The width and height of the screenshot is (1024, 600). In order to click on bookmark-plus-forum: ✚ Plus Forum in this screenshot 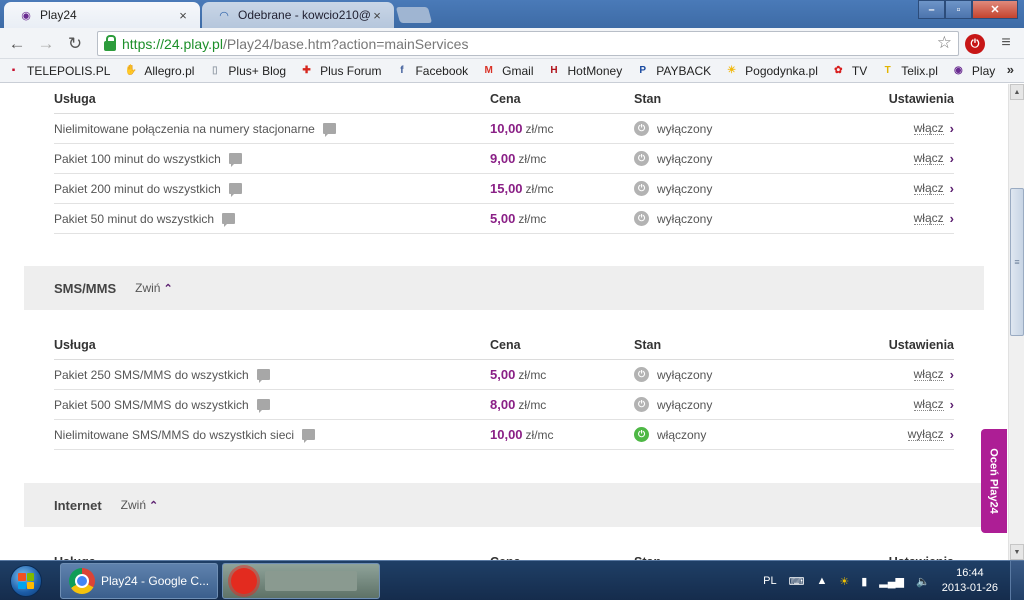, I will do `click(340, 71)`.